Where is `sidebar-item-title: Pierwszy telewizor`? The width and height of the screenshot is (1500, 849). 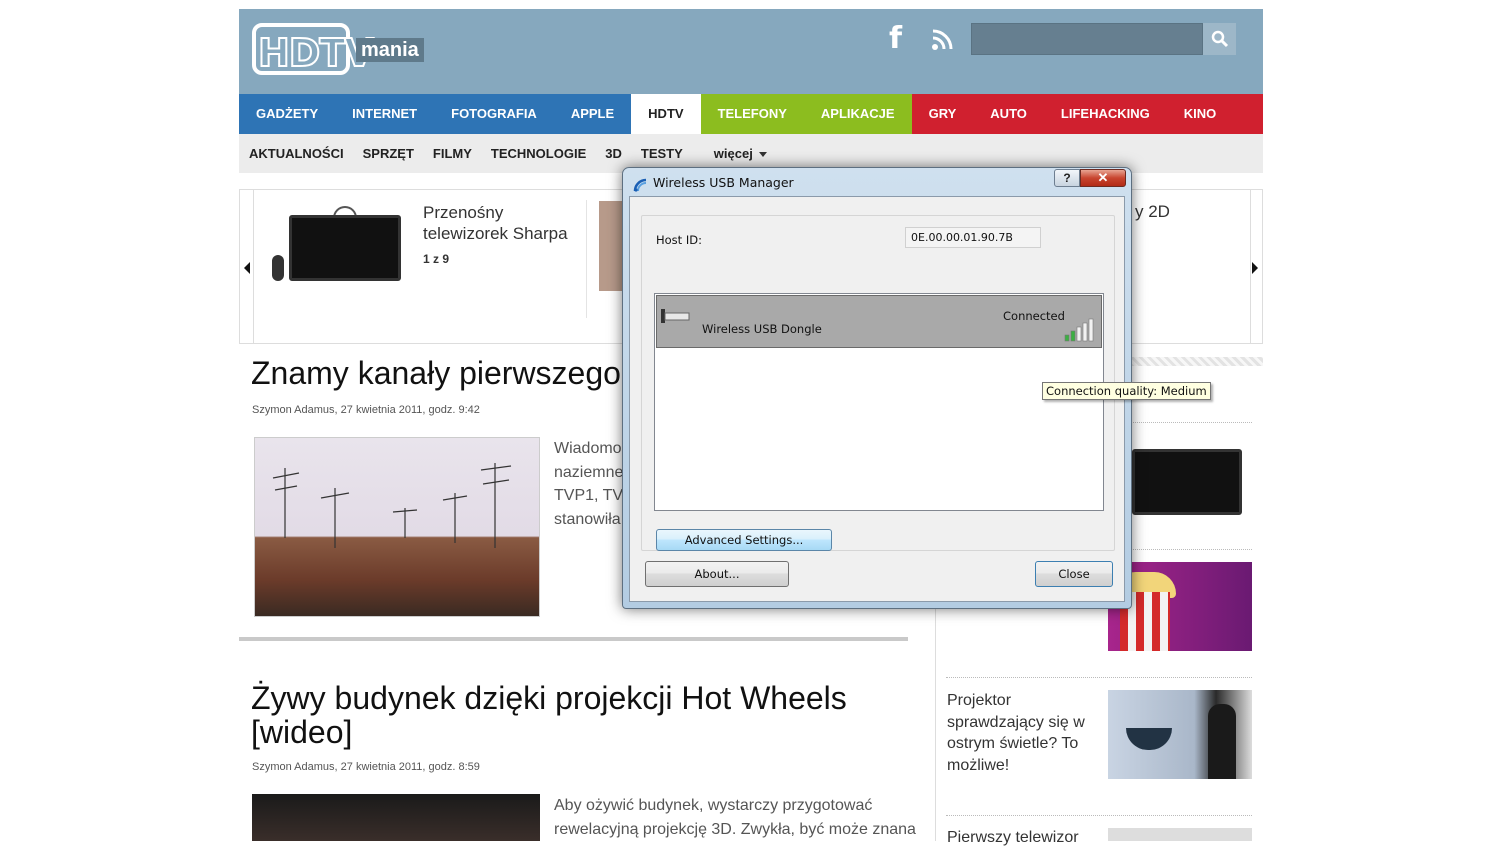 sidebar-item-title: Pierwszy telewizor is located at coordinates (1027, 838).